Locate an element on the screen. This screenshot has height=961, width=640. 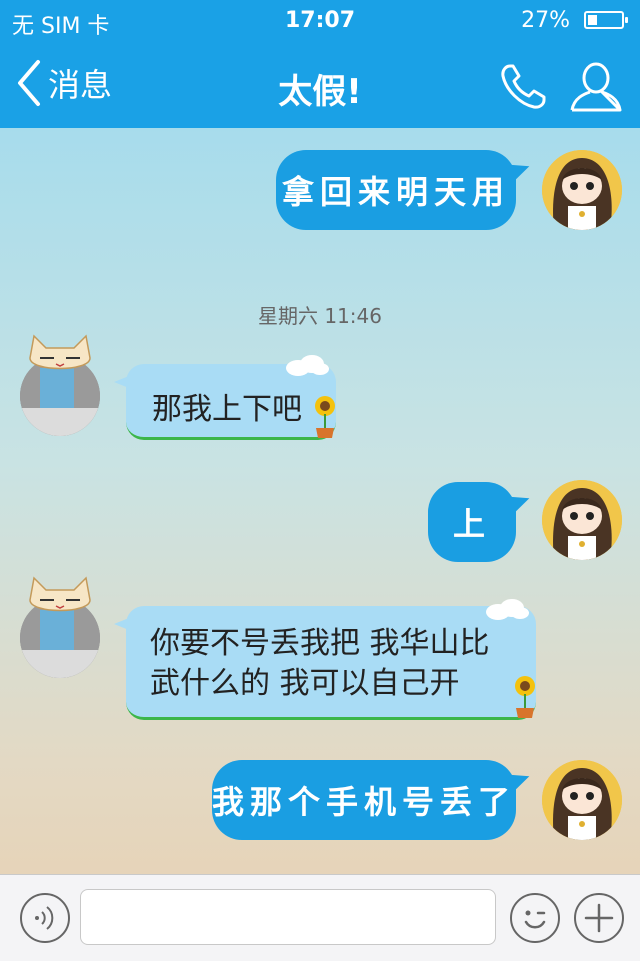
incoming-message: 你要不号丢我把 我华山比 武什么的 我可以自己开 is located at coordinates (325, 663).